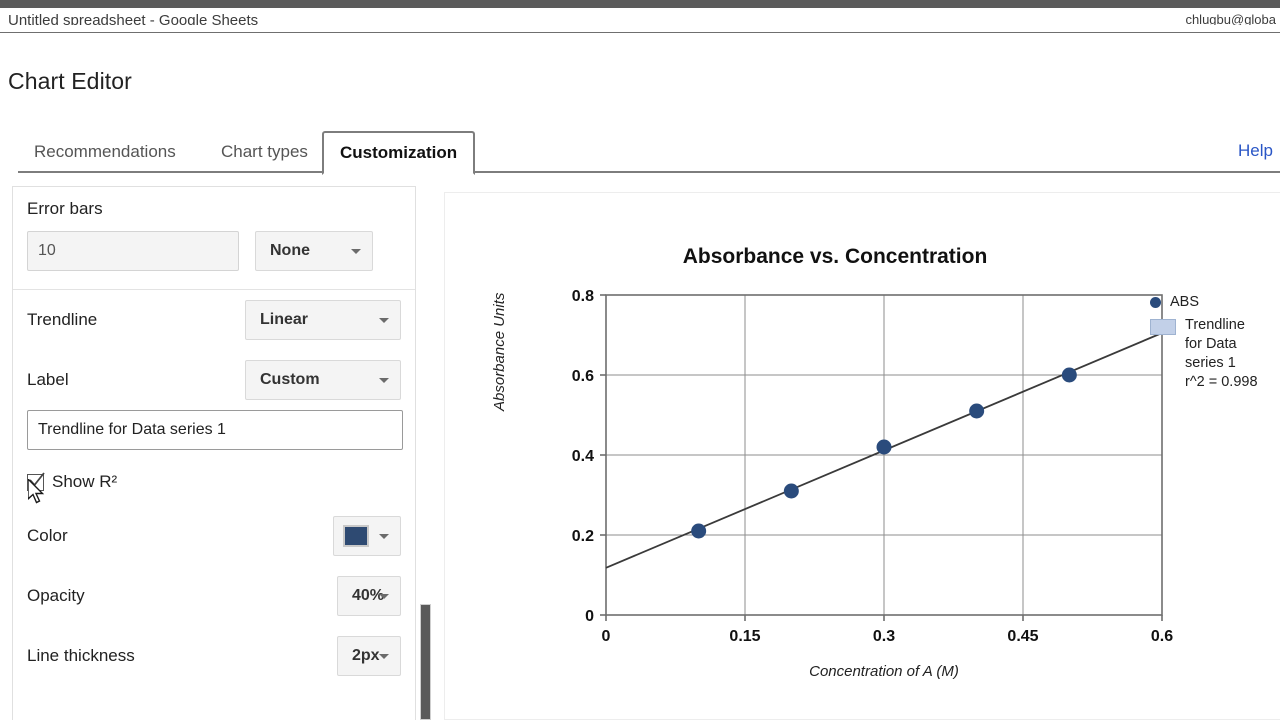 The image size is (1280, 720). I want to click on line-thickness-select: 2px, so click(369, 656).